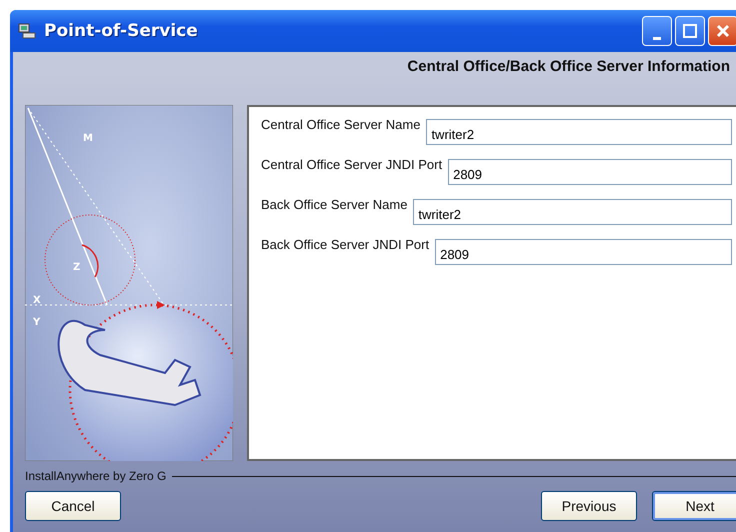 The width and height of the screenshot is (736, 532). What do you see at coordinates (95, 476) in the screenshot?
I see `footer-label: InstallAnywhere by Zero G` at bounding box center [95, 476].